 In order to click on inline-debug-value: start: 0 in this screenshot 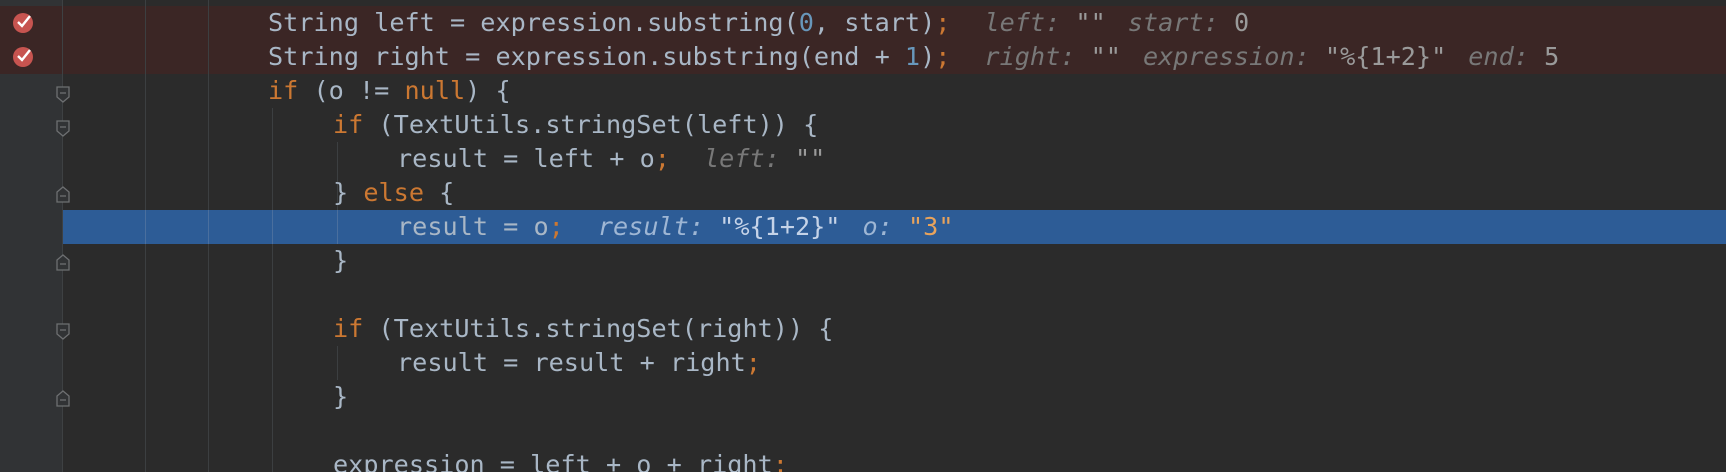, I will do `click(1188, 22)`.